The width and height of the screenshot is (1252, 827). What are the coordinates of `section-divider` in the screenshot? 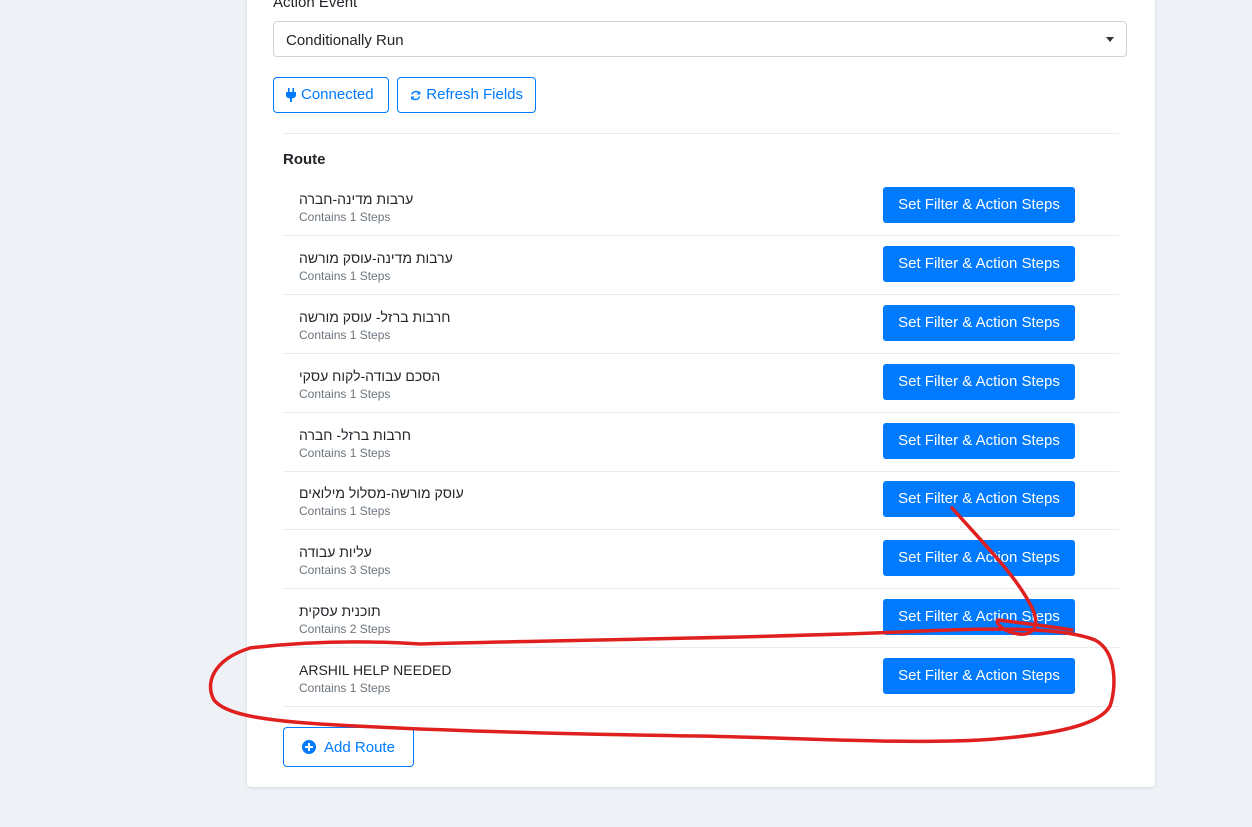 It's located at (701, 133).